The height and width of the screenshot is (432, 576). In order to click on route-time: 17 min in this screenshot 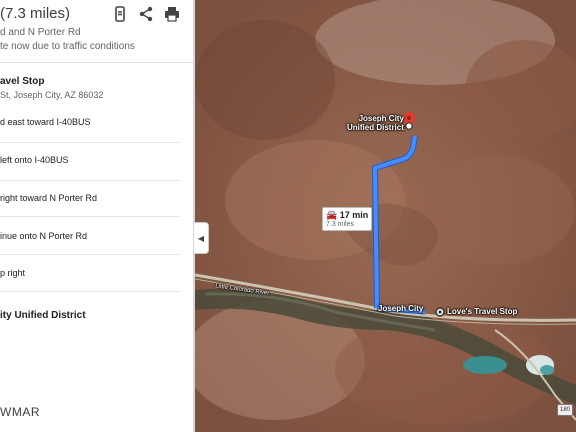, I will do `click(354, 215)`.